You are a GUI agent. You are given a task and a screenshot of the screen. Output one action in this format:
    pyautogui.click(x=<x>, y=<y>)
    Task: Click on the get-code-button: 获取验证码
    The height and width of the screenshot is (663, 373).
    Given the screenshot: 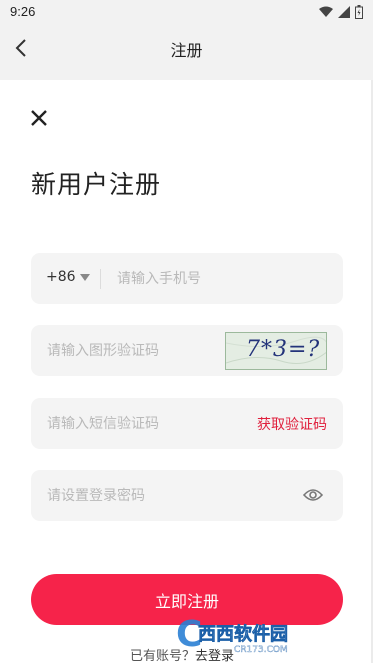 What is the action you would take?
    pyautogui.click(x=292, y=424)
    